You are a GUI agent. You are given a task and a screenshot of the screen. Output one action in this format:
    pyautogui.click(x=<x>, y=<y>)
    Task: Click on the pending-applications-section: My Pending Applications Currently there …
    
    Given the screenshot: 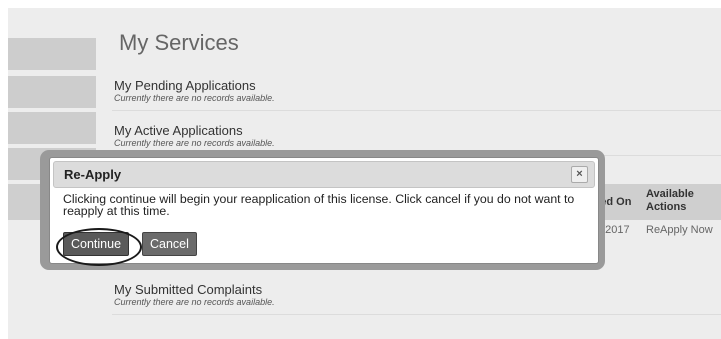 What is the action you would take?
    pyautogui.click(x=416, y=94)
    